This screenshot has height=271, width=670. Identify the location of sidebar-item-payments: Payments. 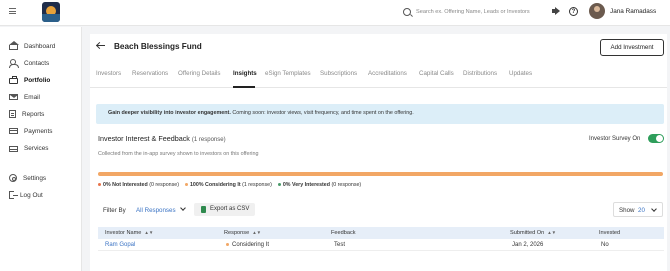
(30, 131).